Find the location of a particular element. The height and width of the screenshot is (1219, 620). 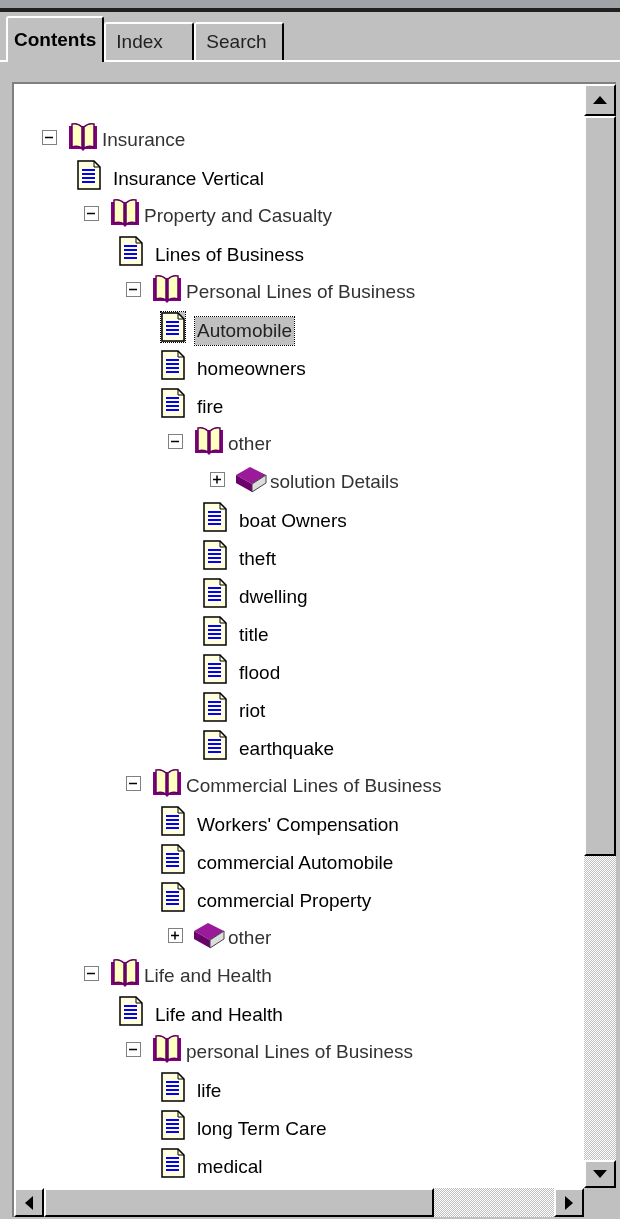

tab: Search is located at coordinates (239, 41).